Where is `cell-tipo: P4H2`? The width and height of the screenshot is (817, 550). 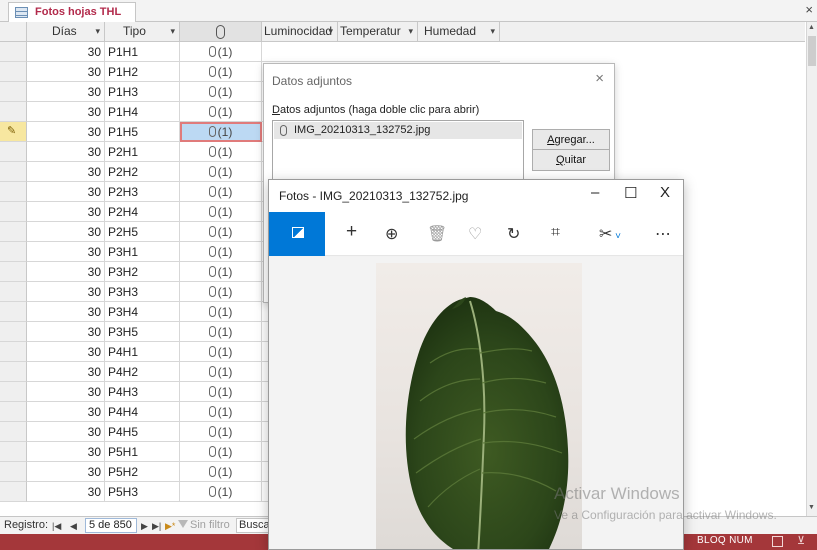
cell-tipo: P4H2 is located at coordinates (142, 372).